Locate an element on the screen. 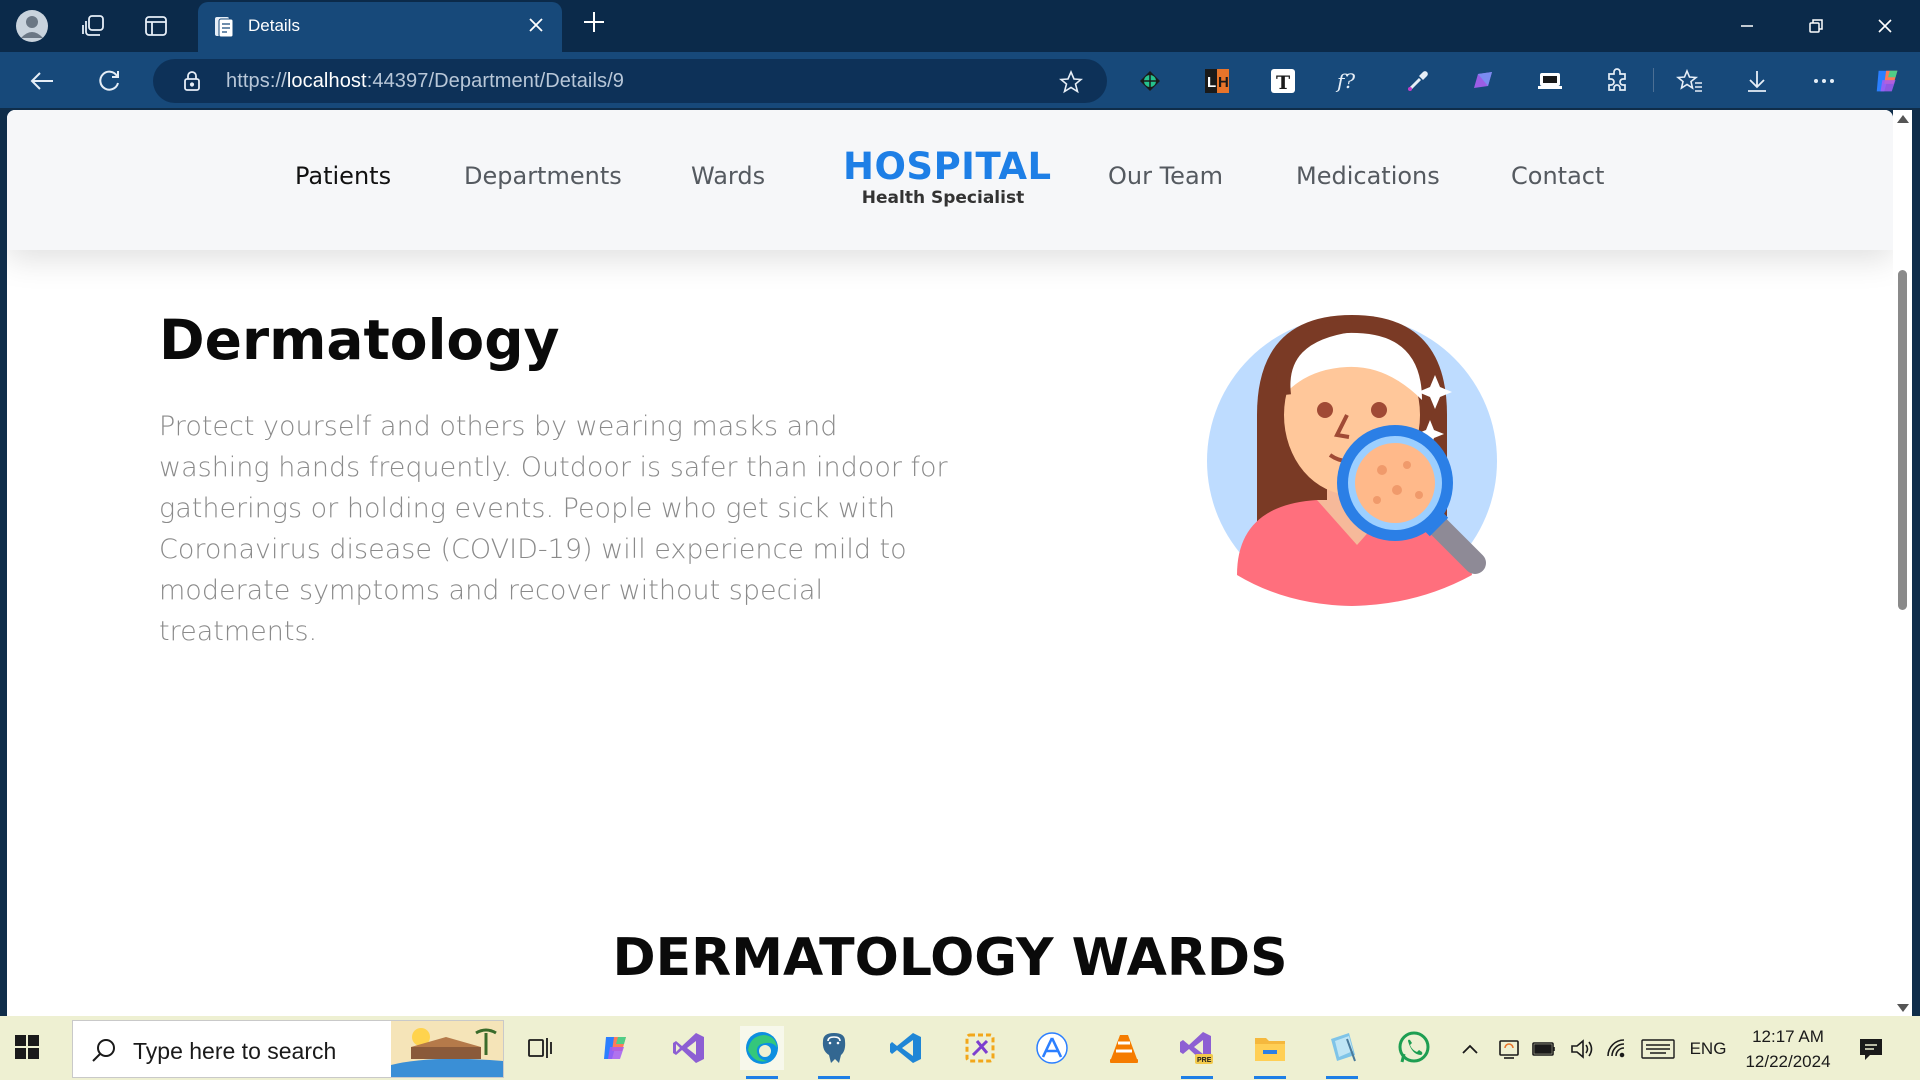  svg-text: L is located at coordinates (1211, 82).